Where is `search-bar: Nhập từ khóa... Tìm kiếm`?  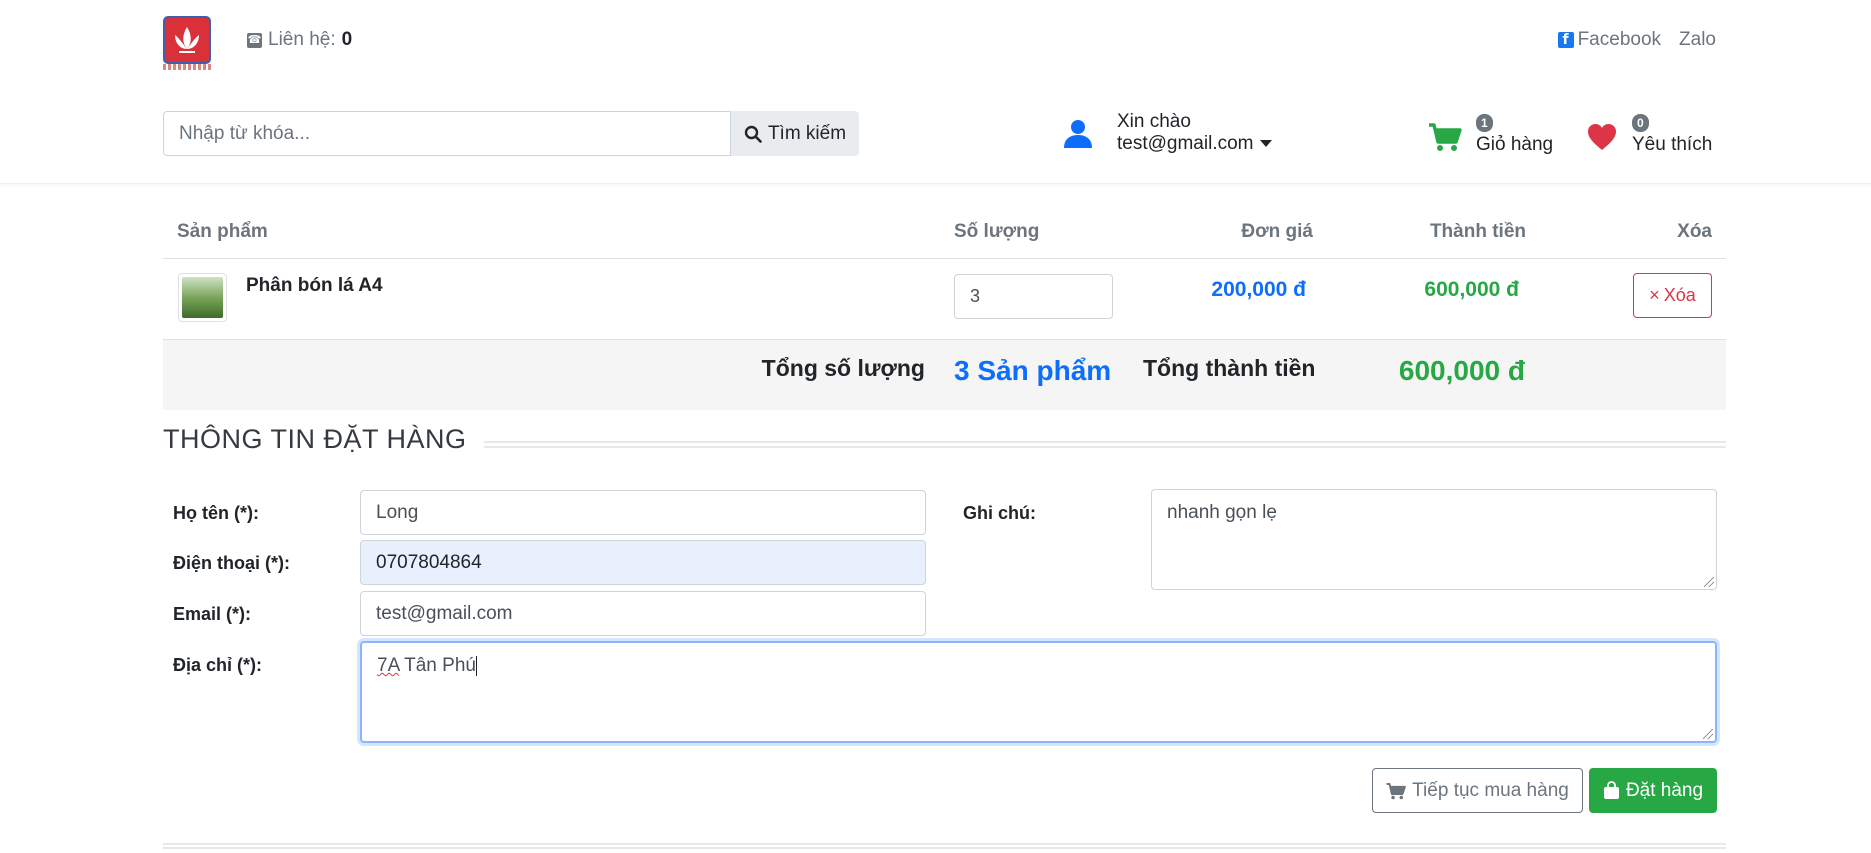 search-bar: Nhập từ khóa... Tìm kiếm is located at coordinates (511, 133).